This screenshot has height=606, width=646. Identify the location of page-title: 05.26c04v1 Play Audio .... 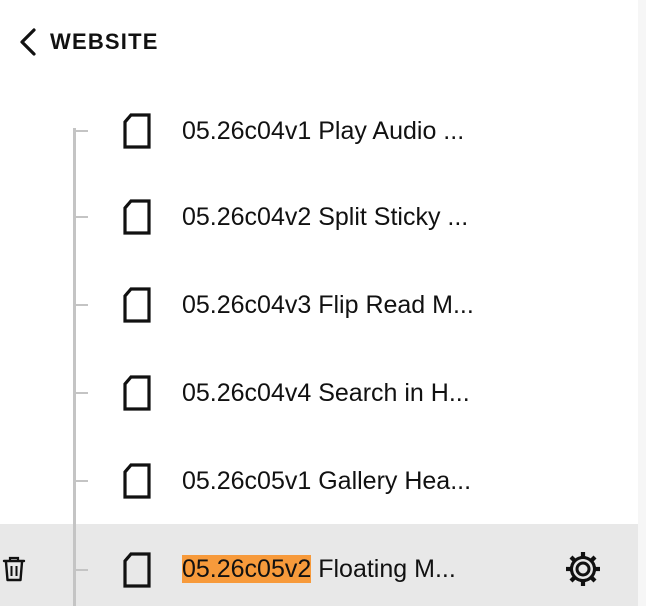
(323, 131).